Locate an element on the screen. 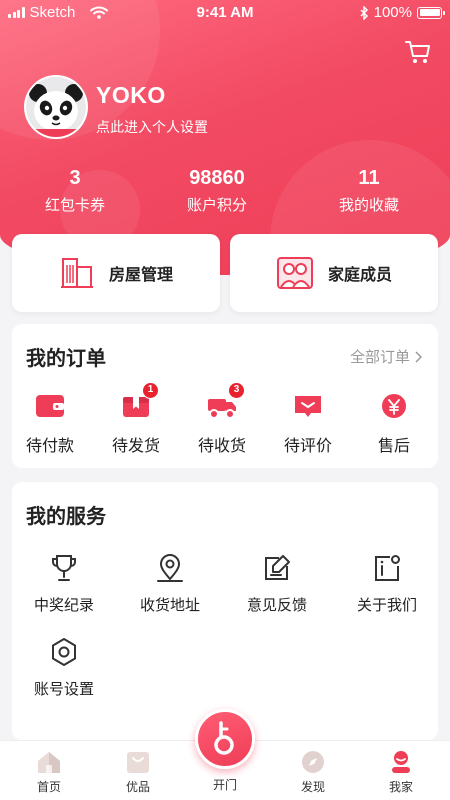  building-icon is located at coordinates (76, 273).